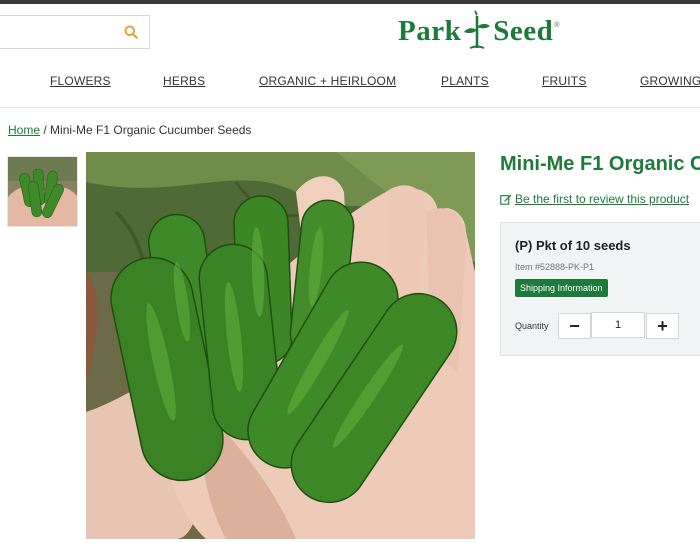  Describe the element at coordinates (430, 30) in the screenshot. I see `logo-word-park: Park` at that location.